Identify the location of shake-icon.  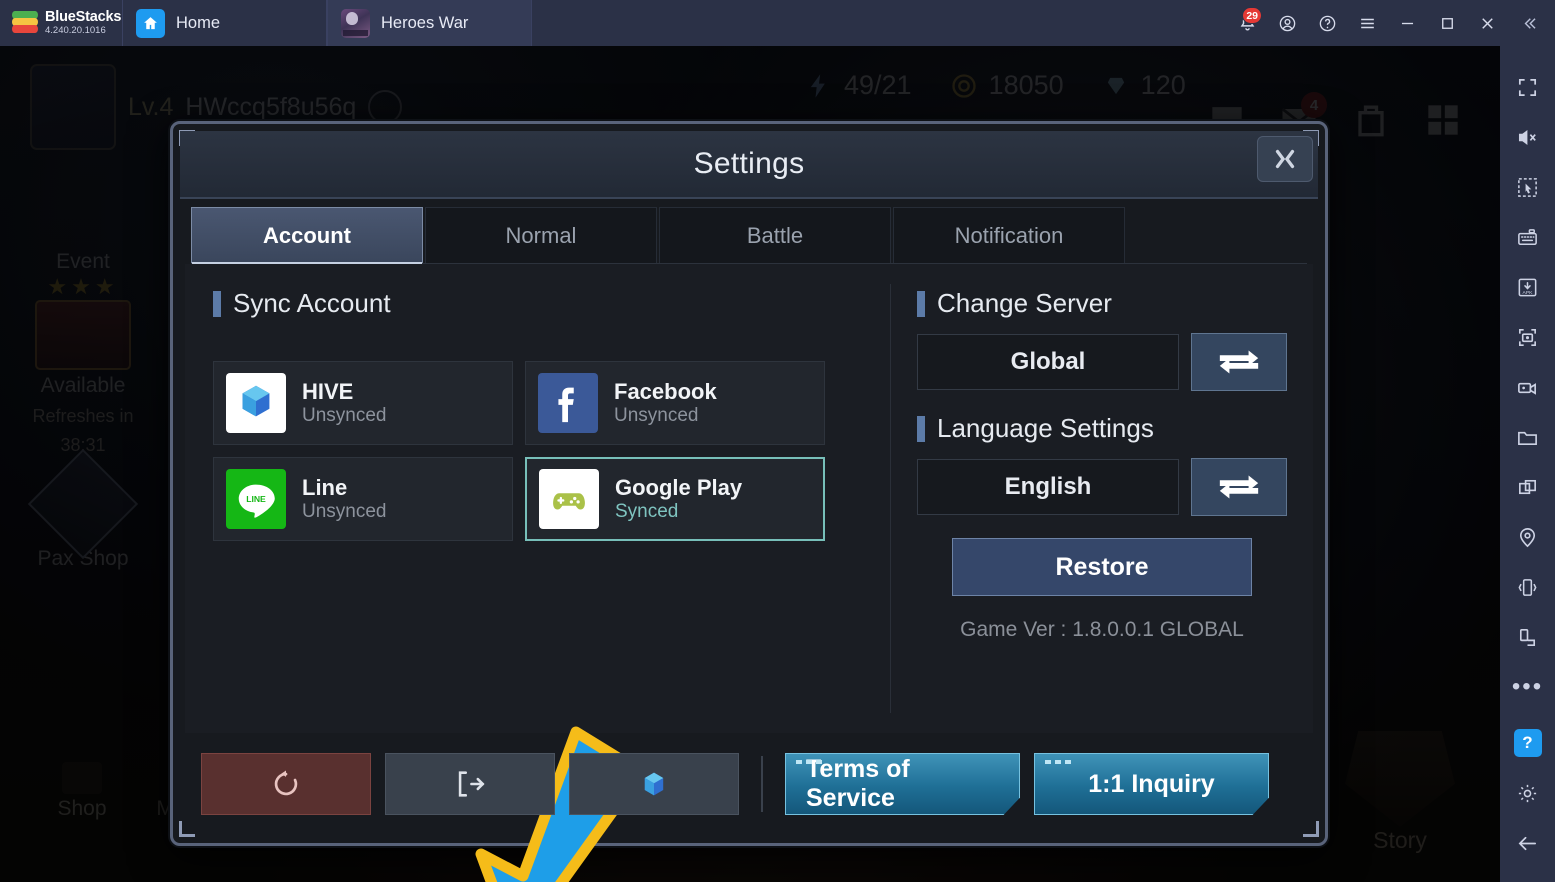
(1527, 587).